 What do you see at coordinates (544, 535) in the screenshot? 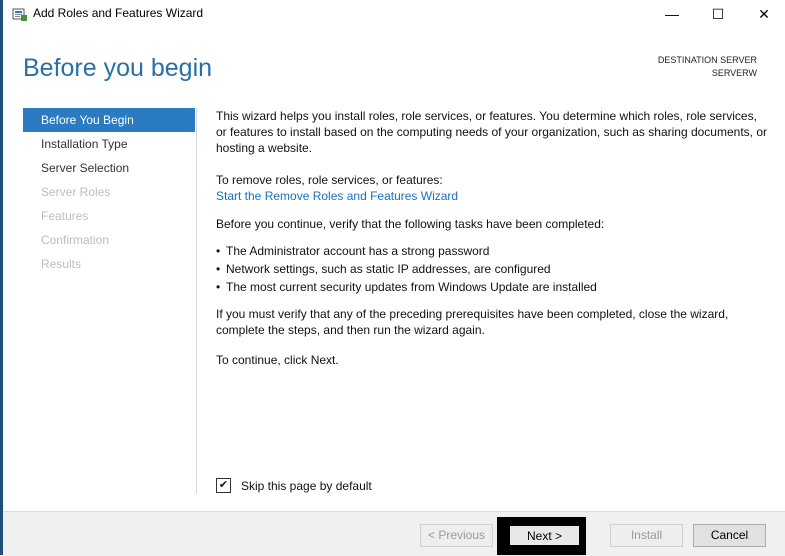
I see `next-button: Next >` at bounding box center [544, 535].